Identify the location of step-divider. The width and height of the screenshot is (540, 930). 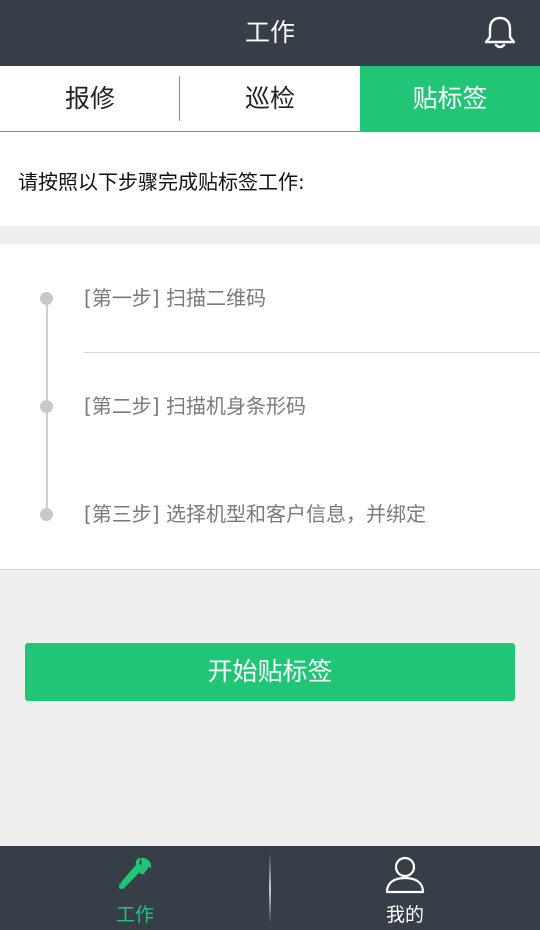
(312, 352).